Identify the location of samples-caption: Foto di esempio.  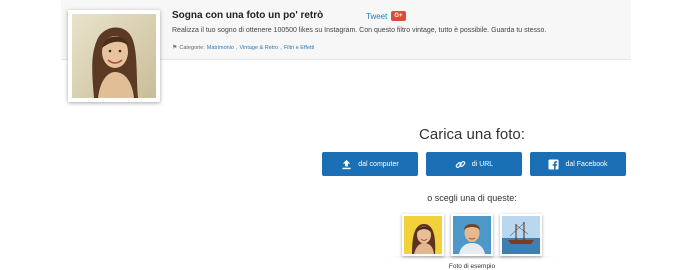
(472, 266).